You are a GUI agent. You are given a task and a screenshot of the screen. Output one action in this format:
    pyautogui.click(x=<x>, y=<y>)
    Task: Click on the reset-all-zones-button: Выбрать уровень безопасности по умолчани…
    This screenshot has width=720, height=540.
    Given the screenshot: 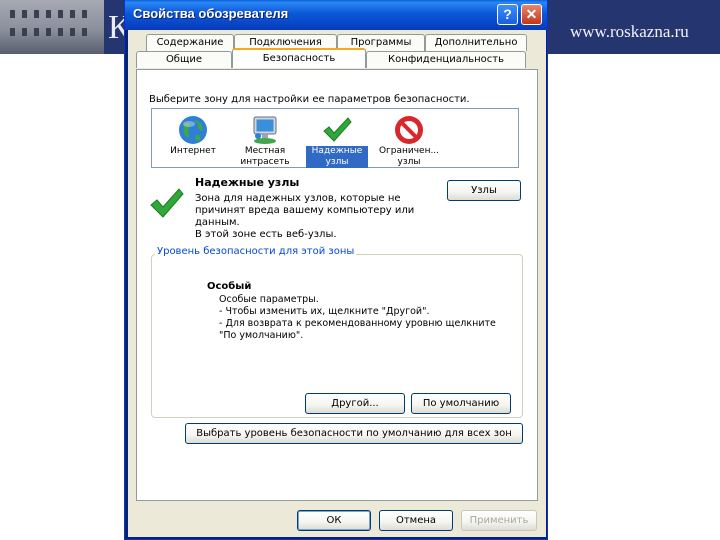 What is the action you would take?
    pyautogui.click(x=354, y=433)
    